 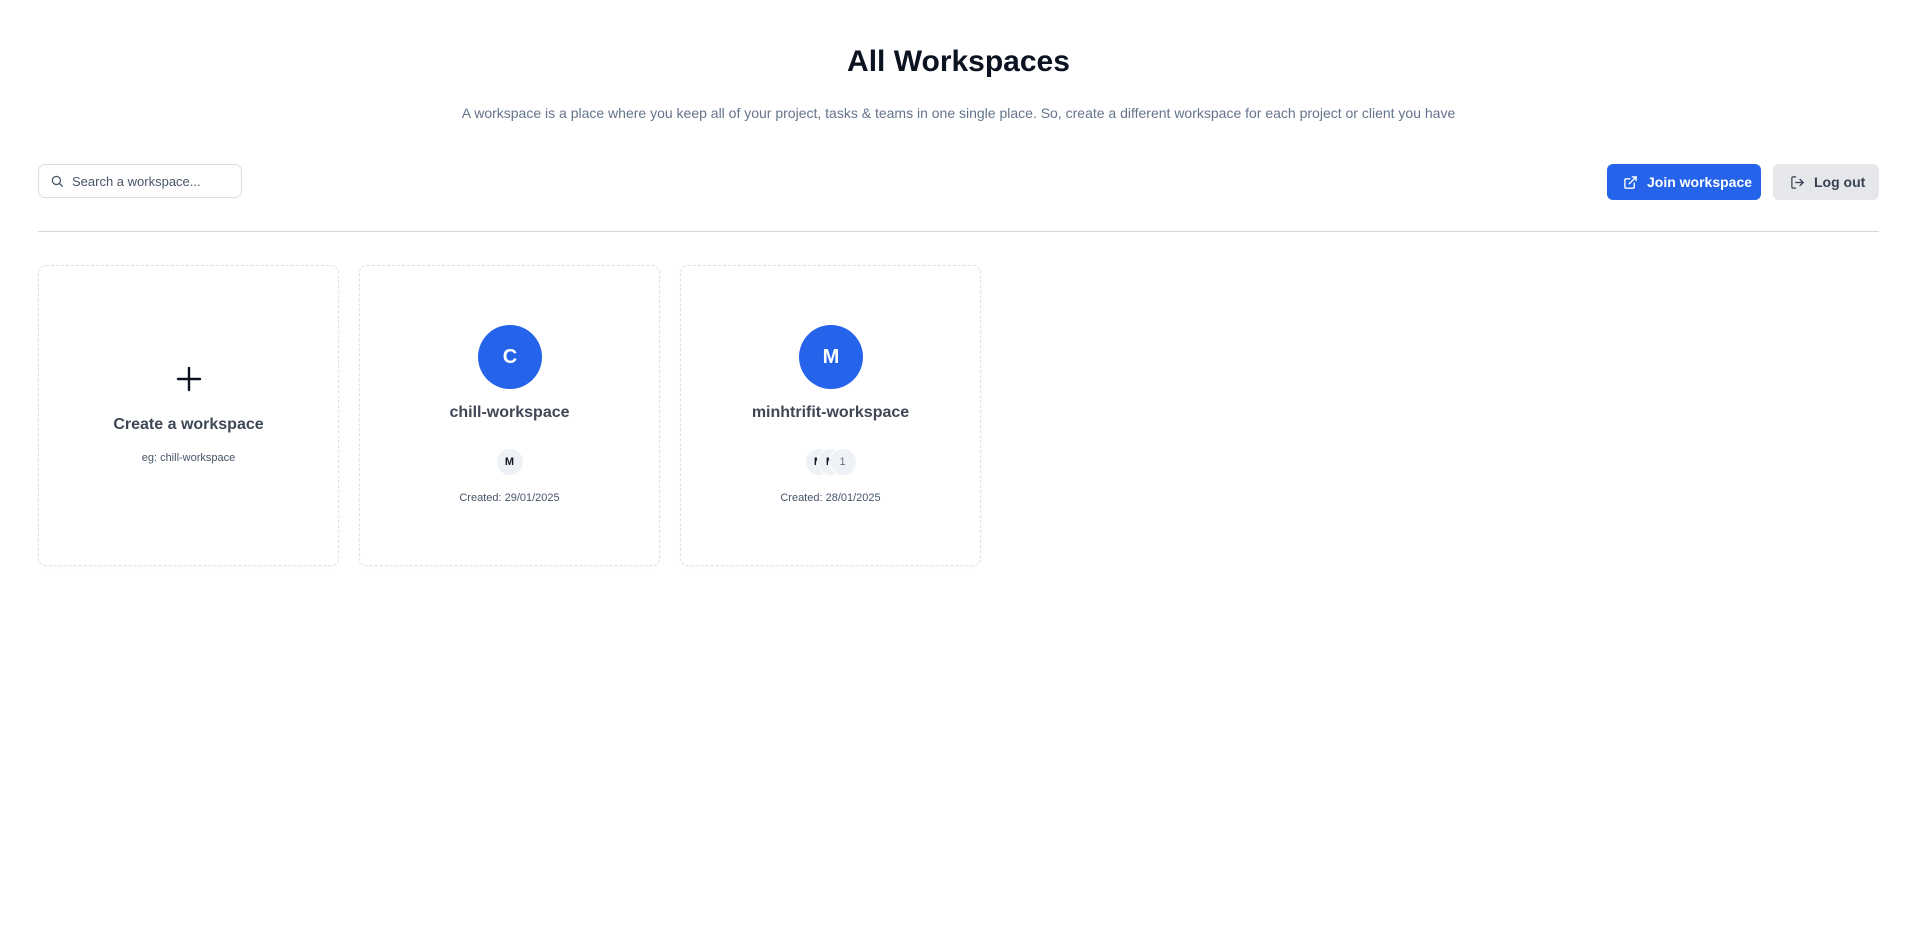 I want to click on header-actions: Join workspace Log out, so click(x=1743, y=182).